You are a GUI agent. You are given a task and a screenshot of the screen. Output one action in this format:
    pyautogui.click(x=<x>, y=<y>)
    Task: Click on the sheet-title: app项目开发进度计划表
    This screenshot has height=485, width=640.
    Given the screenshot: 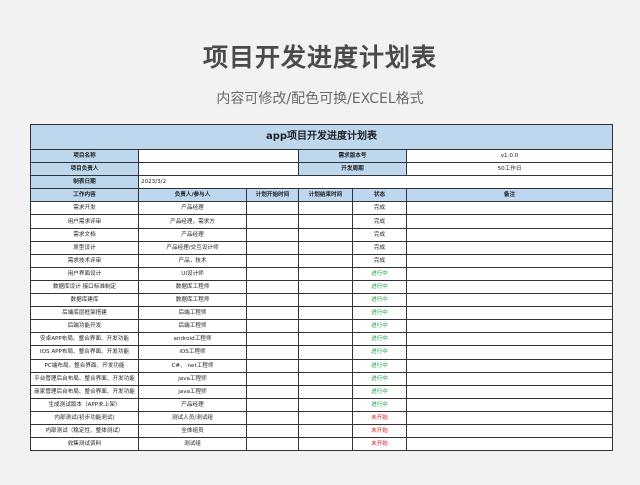 What is the action you would take?
    pyautogui.click(x=321, y=137)
    